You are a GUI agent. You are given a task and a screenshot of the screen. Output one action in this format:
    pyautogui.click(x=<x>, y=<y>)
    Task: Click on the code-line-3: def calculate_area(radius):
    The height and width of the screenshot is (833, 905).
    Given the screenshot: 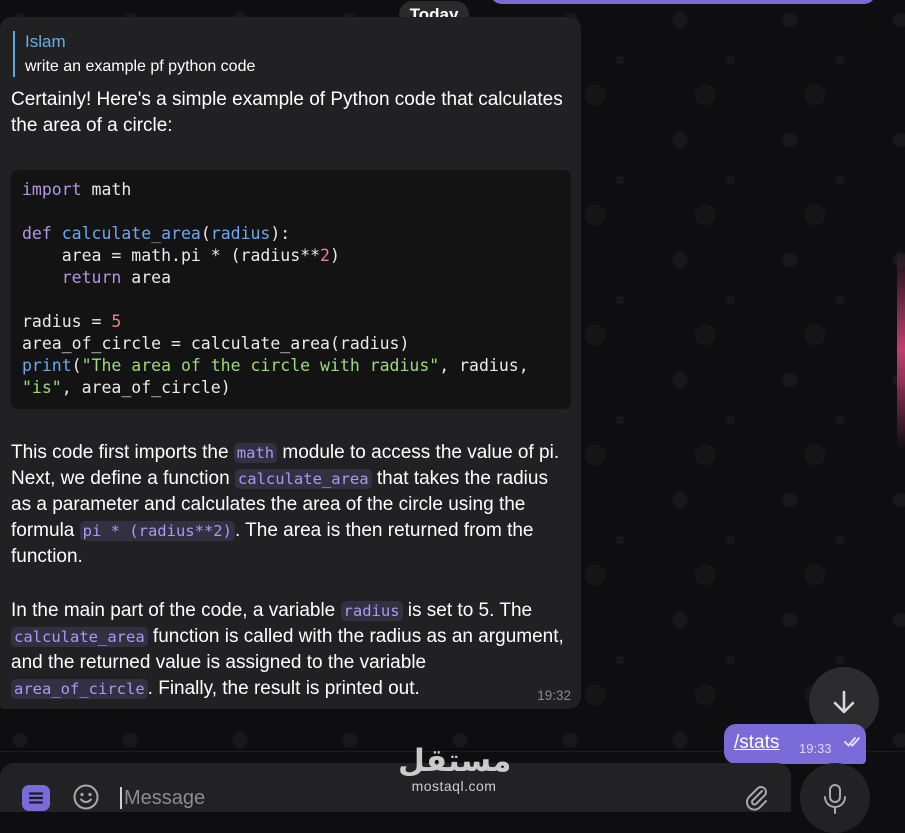 What is the action you would take?
    pyautogui.click(x=156, y=234)
    